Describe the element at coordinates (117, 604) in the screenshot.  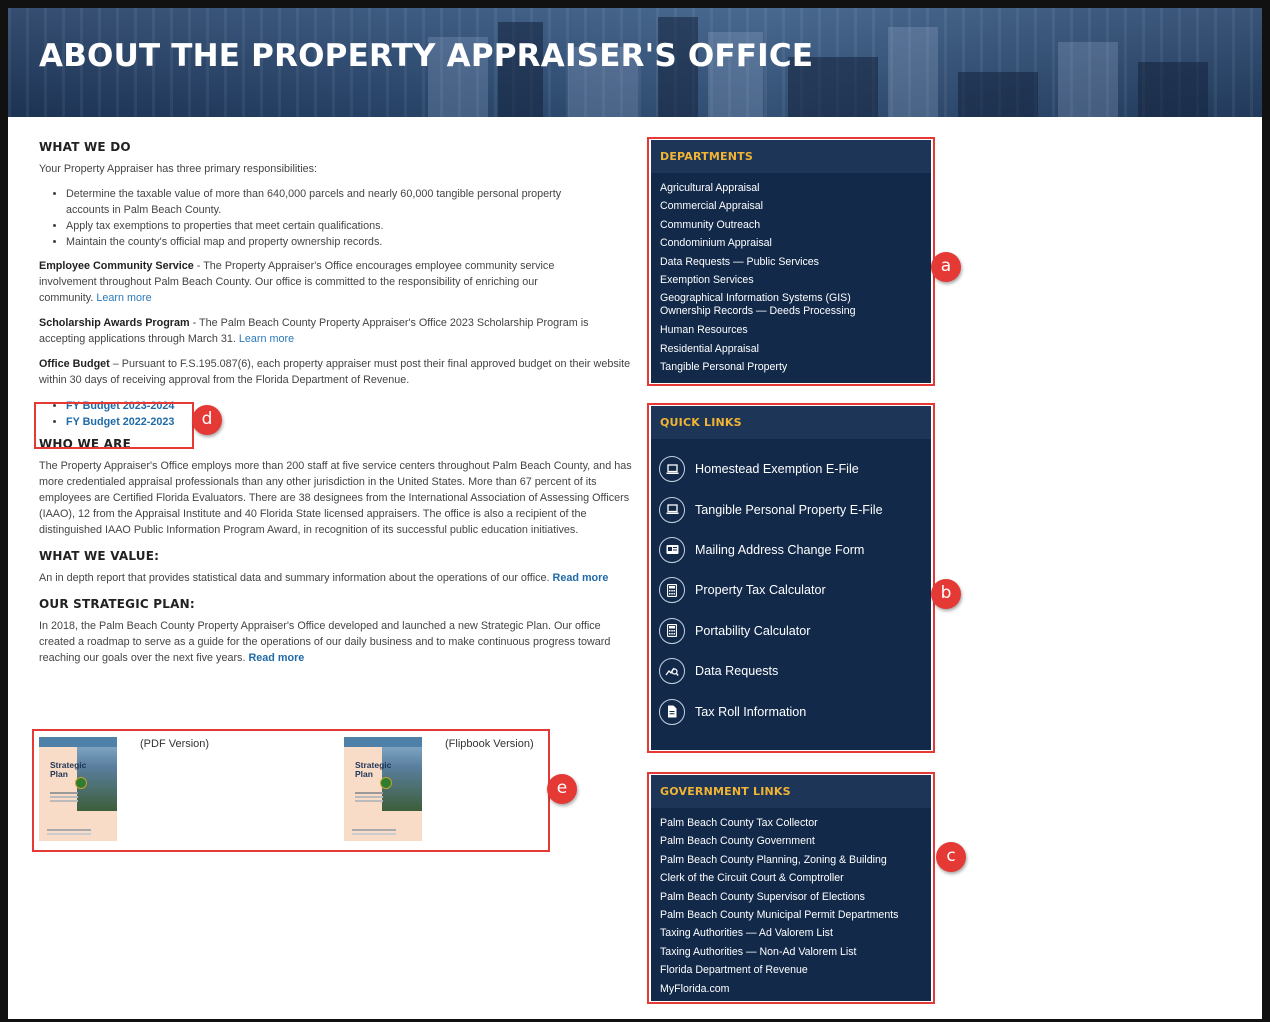
I see `strategic-plan-heading: OUR STRATEGIC PLAN:` at that location.